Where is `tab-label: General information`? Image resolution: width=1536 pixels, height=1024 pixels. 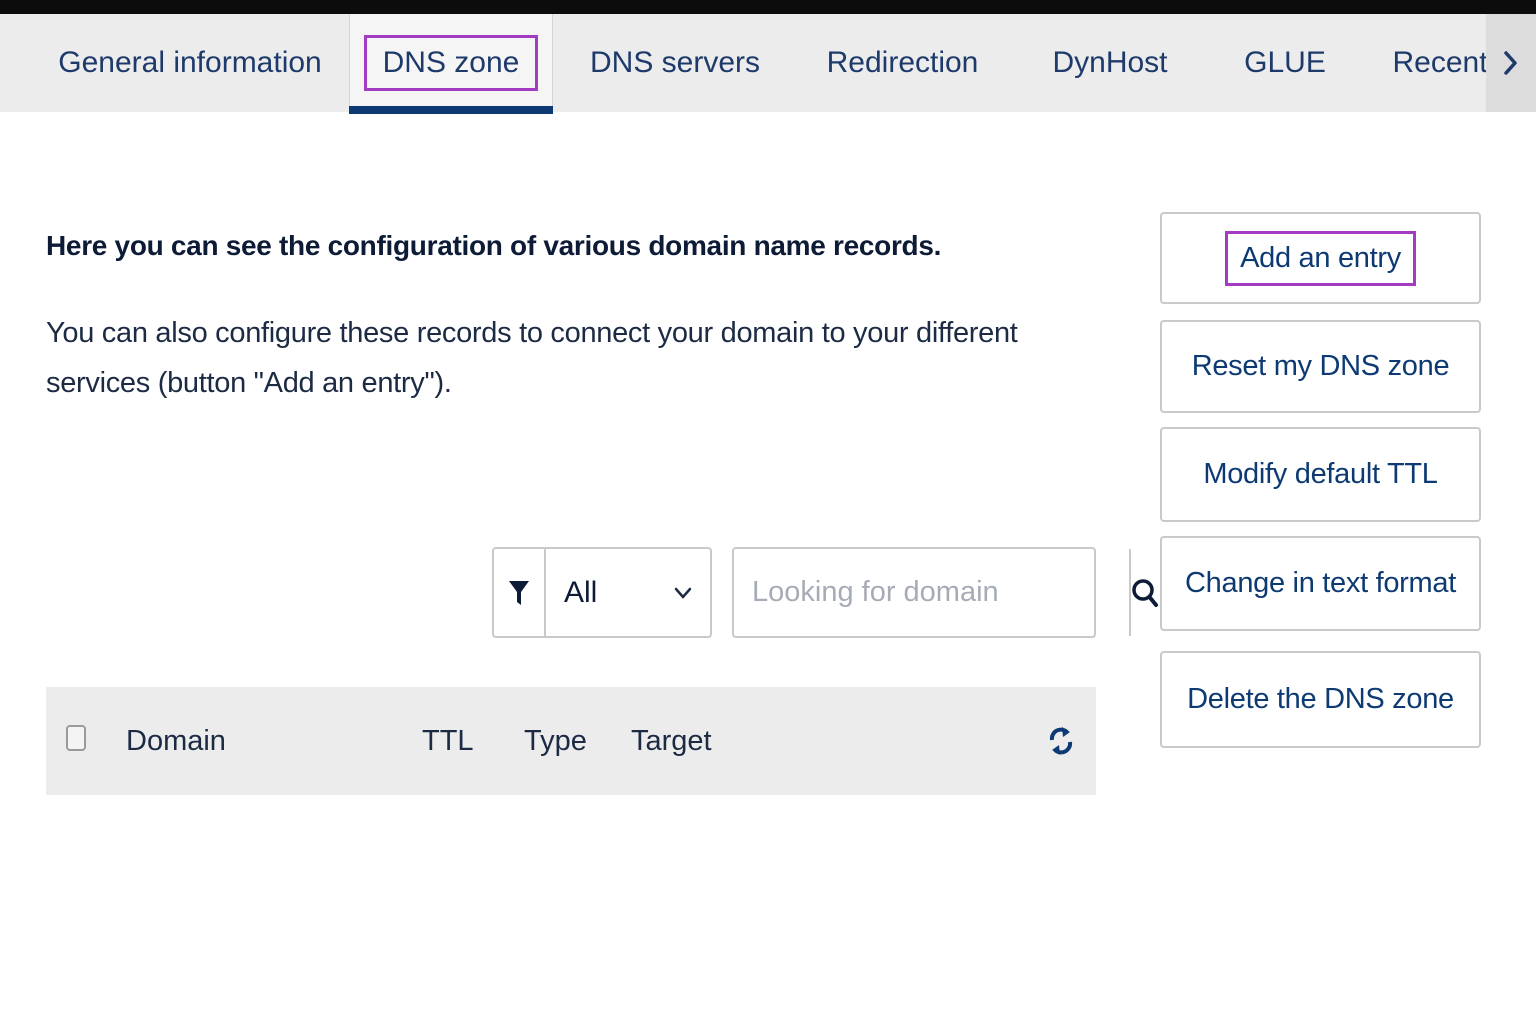 tab-label: General information is located at coordinates (190, 62).